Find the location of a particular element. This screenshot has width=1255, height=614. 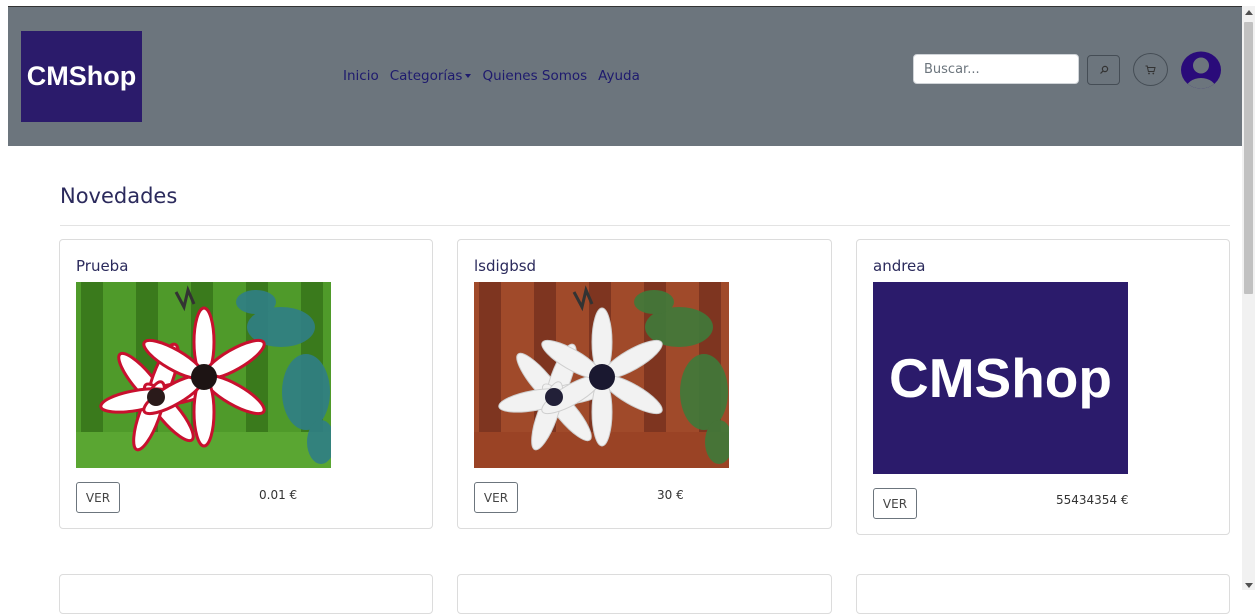

scrollbar-thumb is located at coordinates (1248, 158).